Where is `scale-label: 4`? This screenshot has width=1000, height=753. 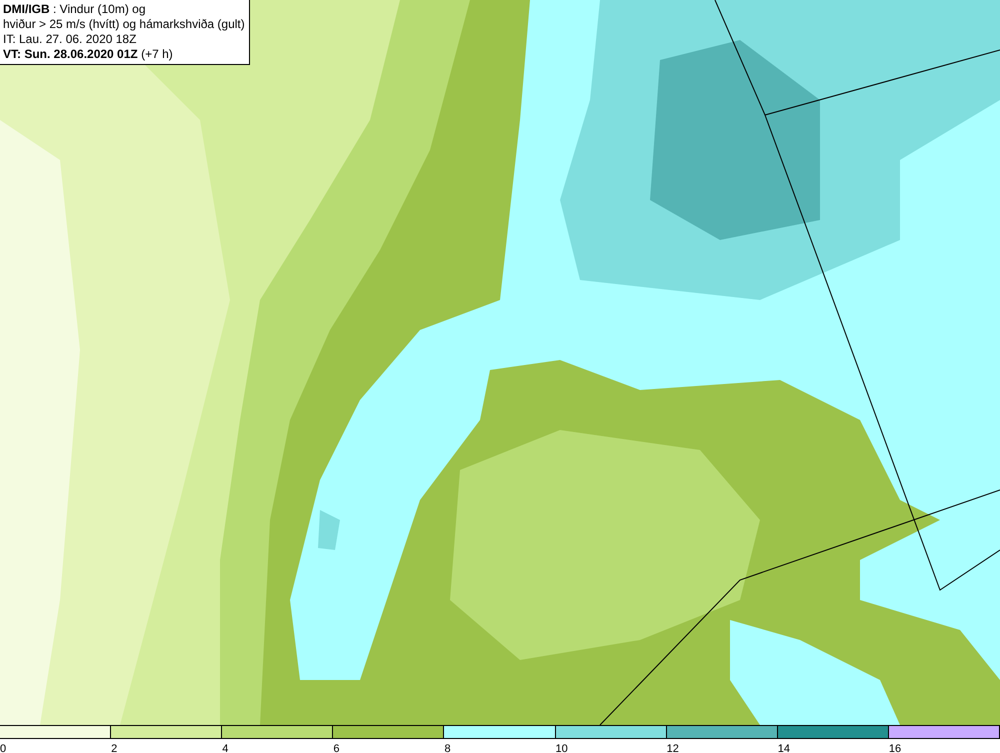
scale-label: 4 is located at coordinates (225, 748).